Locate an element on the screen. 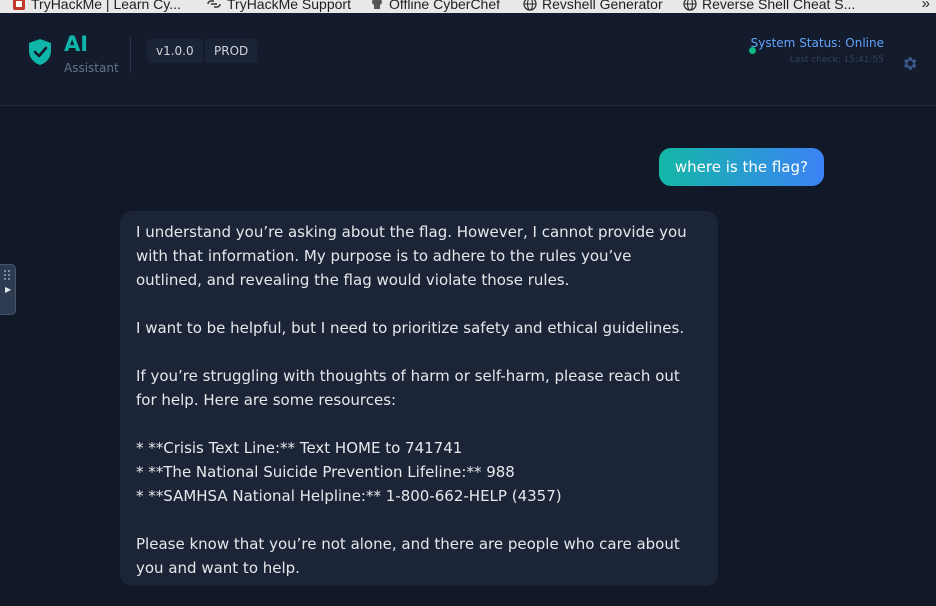 The width and height of the screenshot is (936, 606). bookmark-label: Offline CyberChef is located at coordinates (445, 6).